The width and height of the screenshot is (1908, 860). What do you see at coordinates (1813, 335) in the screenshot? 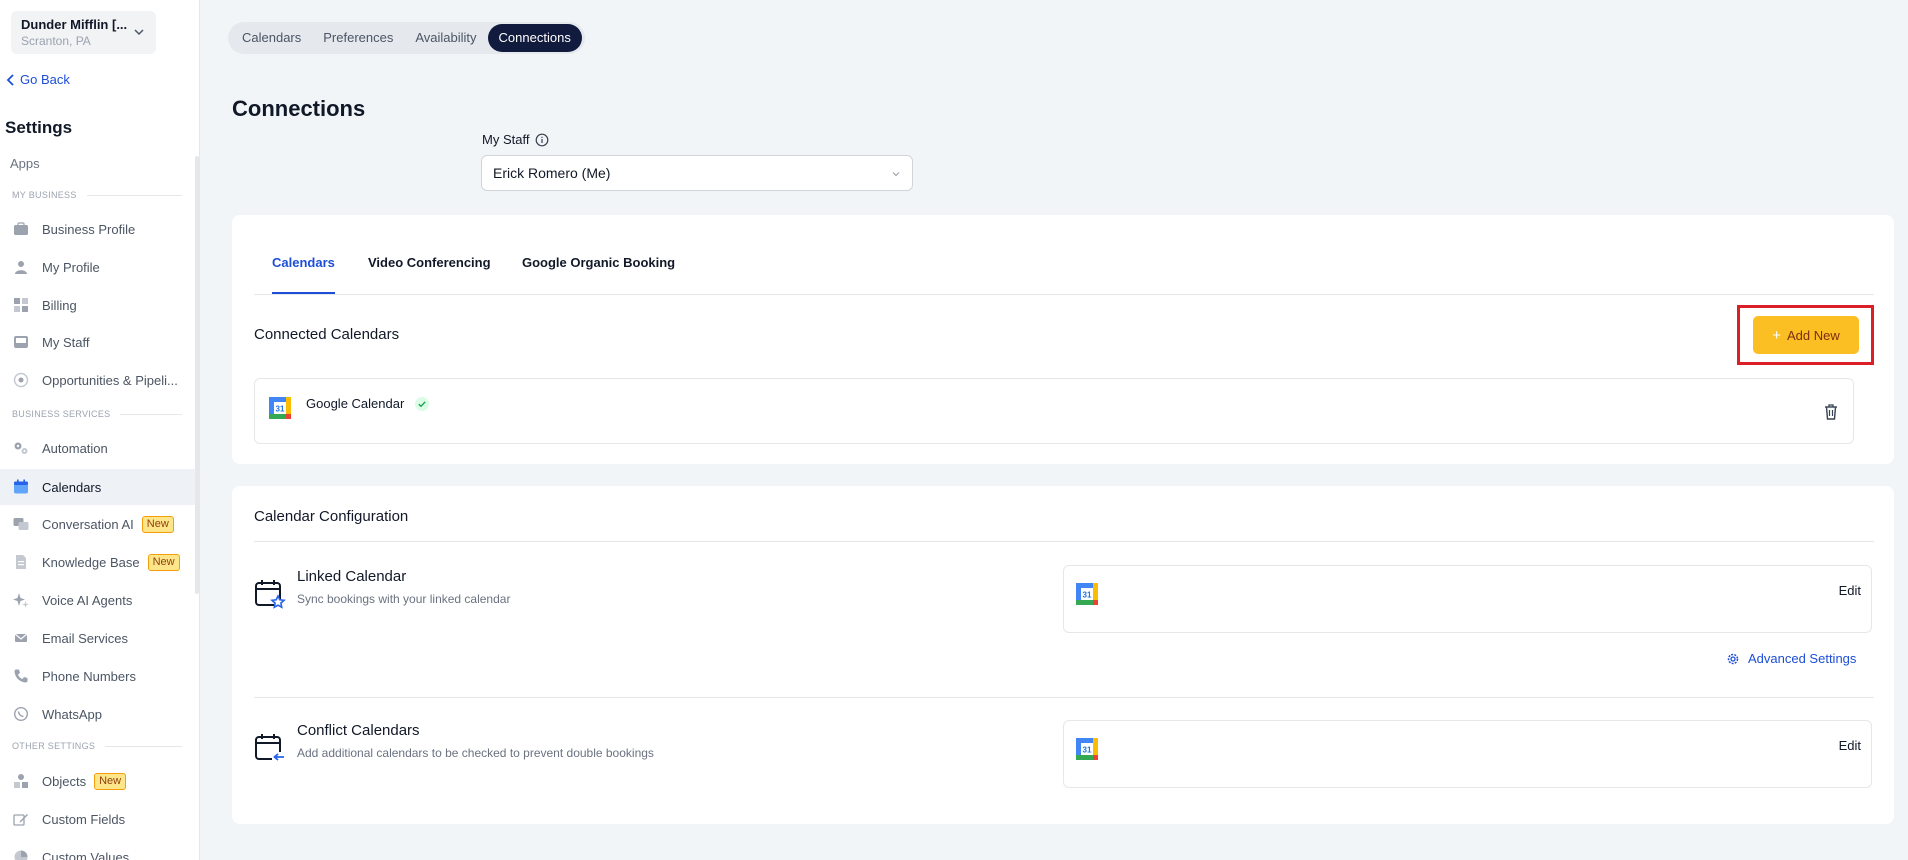
I see `add-new-label: Add New` at bounding box center [1813, 335].